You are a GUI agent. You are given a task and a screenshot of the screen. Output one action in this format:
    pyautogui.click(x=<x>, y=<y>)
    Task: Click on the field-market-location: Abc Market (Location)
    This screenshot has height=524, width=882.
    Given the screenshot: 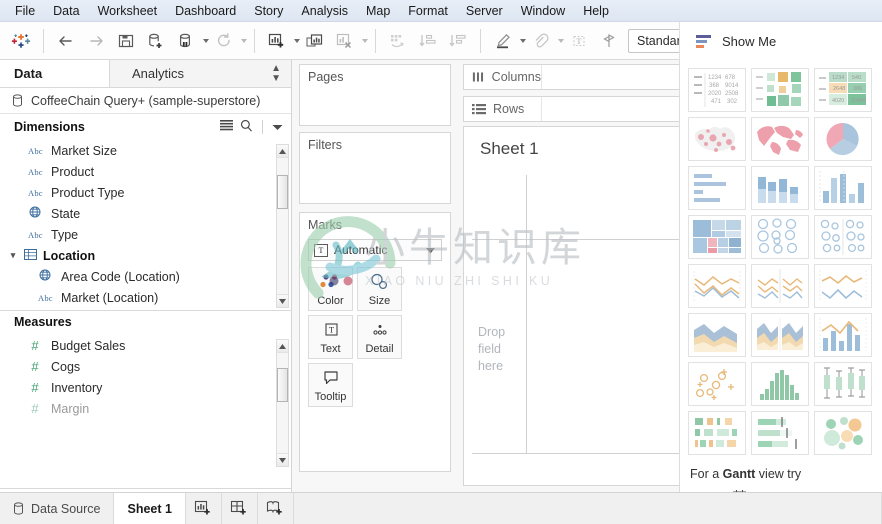 What is the action you would take?
    pyautogui.click(x=145, y=297)
    